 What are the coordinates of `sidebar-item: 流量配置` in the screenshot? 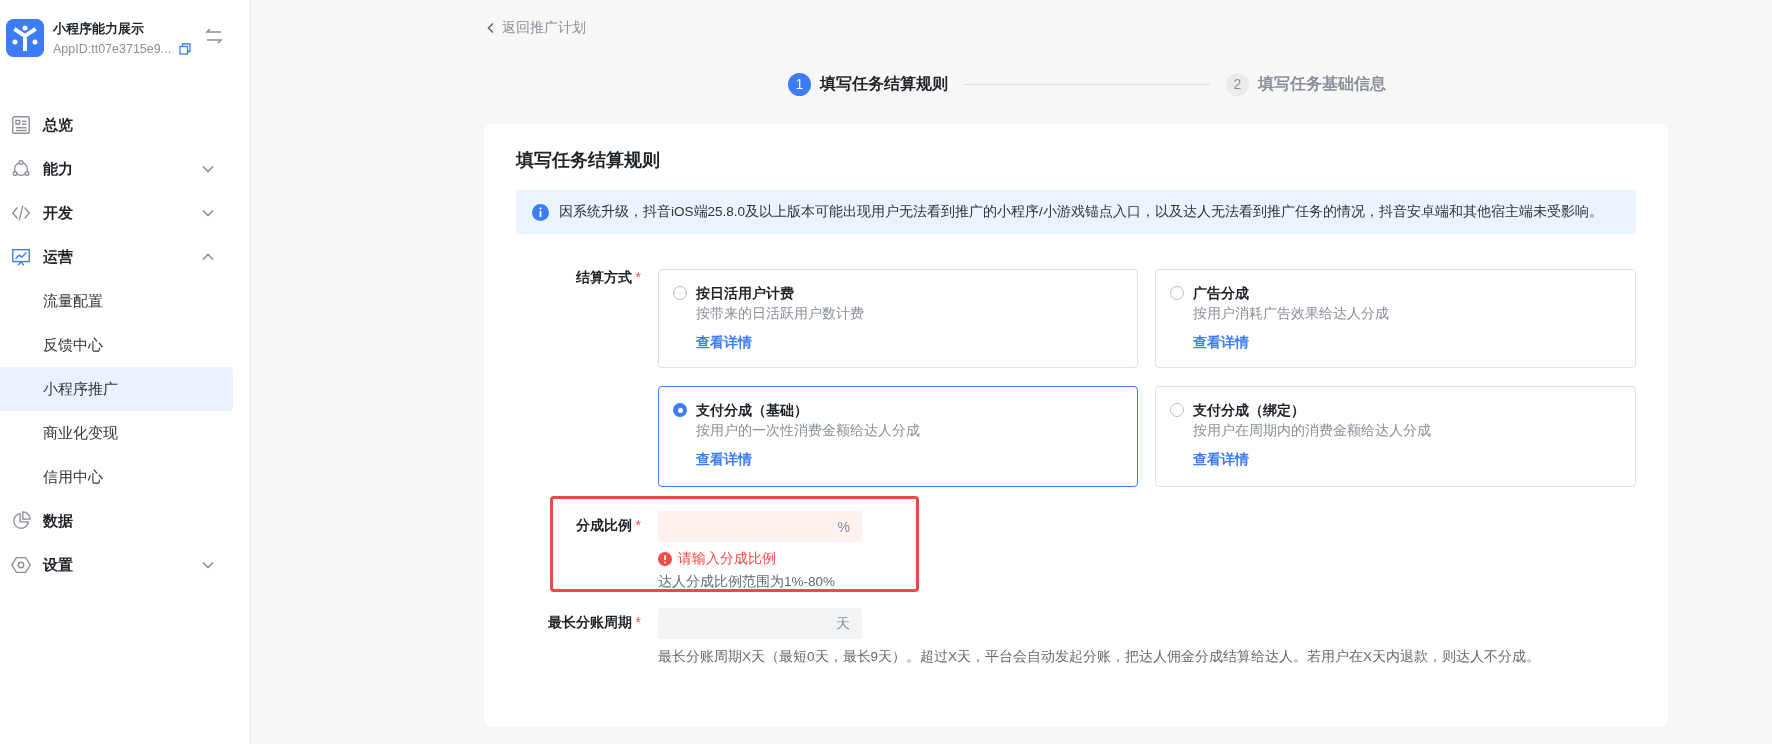 It's located at (116, 301).